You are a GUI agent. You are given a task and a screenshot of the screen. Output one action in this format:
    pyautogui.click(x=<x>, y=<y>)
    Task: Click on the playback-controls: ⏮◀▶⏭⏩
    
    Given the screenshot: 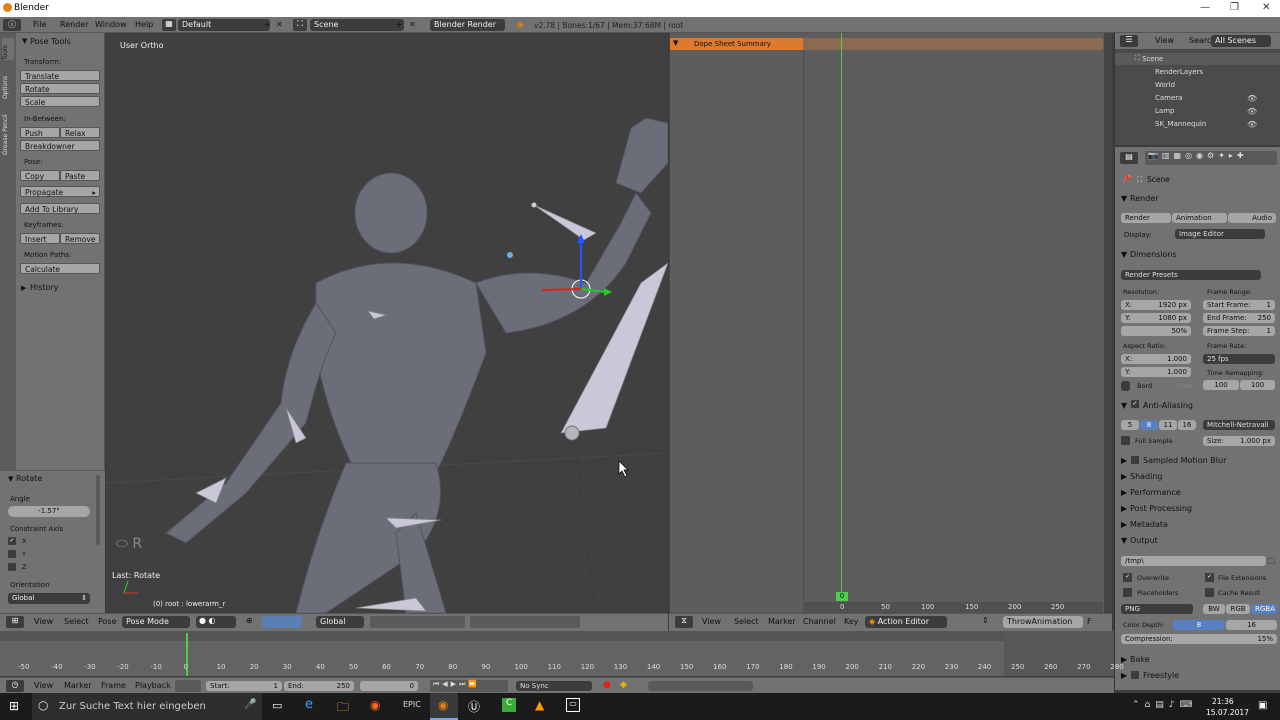 What is the action you would take?
    pyautogui.click(x=469, y=686)
    